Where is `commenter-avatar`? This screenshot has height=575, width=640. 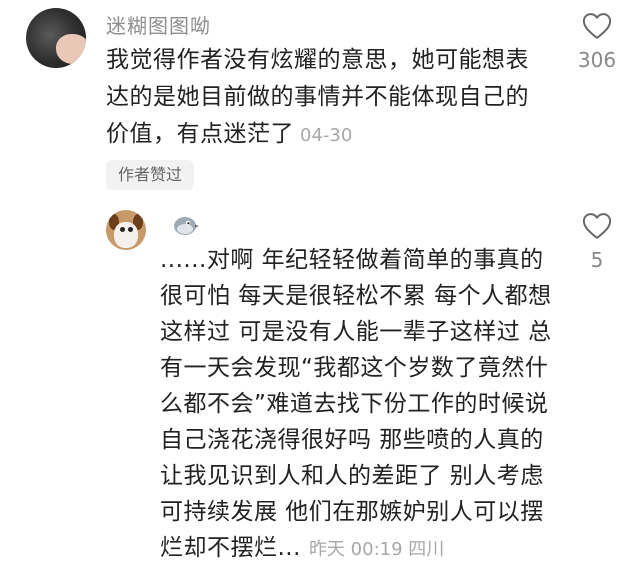 commenter-avatar is located at coordinates (56, 38).